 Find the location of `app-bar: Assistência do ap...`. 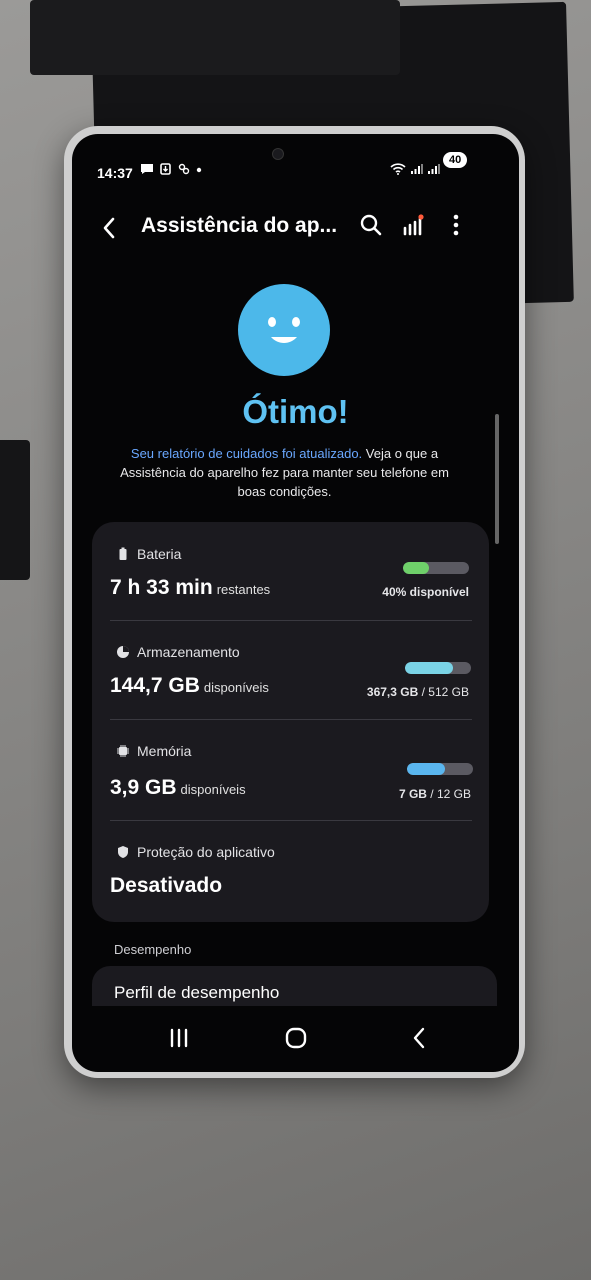

app-bar: Assistência do ap... is located at coordinates (295, 229).